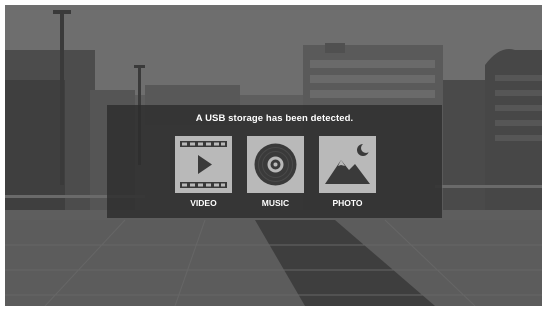 This screenshot has width=547, height=311. I want to click on video-tile, so click(203, 164).